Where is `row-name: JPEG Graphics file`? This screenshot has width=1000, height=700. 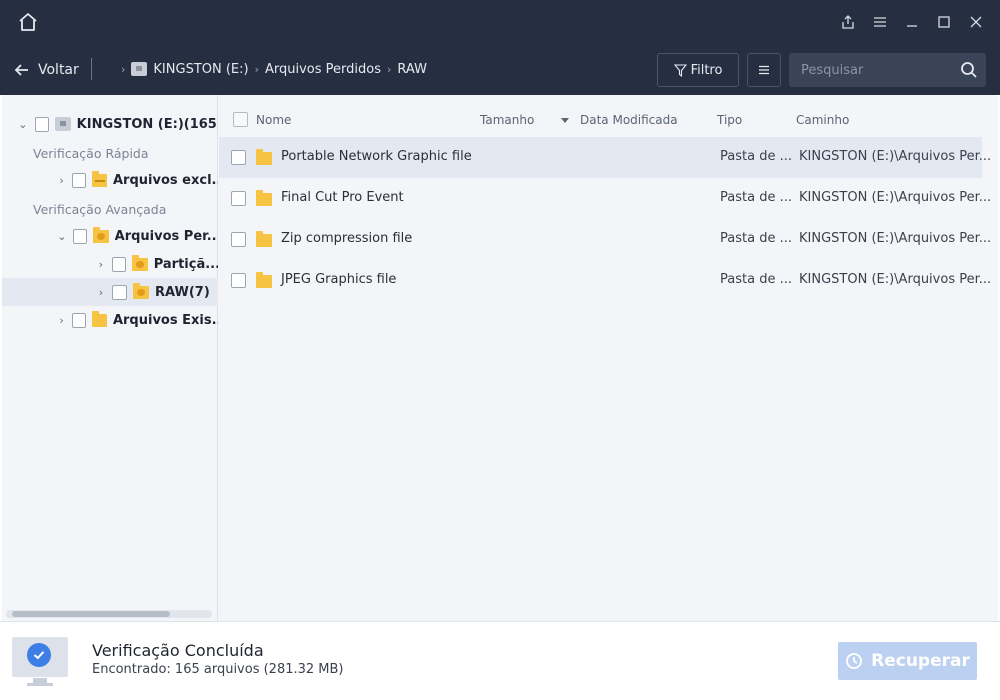
row-name: JPEG Graphics file is located at coordinates (339, 279).